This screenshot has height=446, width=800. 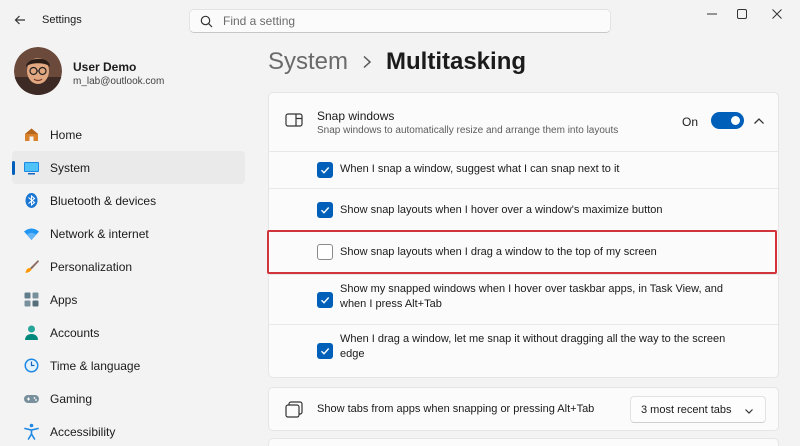 What do you see at coordinates (294, 412) in the screenshot?
I see `tabs-icon` at bounding box center [294, 412].